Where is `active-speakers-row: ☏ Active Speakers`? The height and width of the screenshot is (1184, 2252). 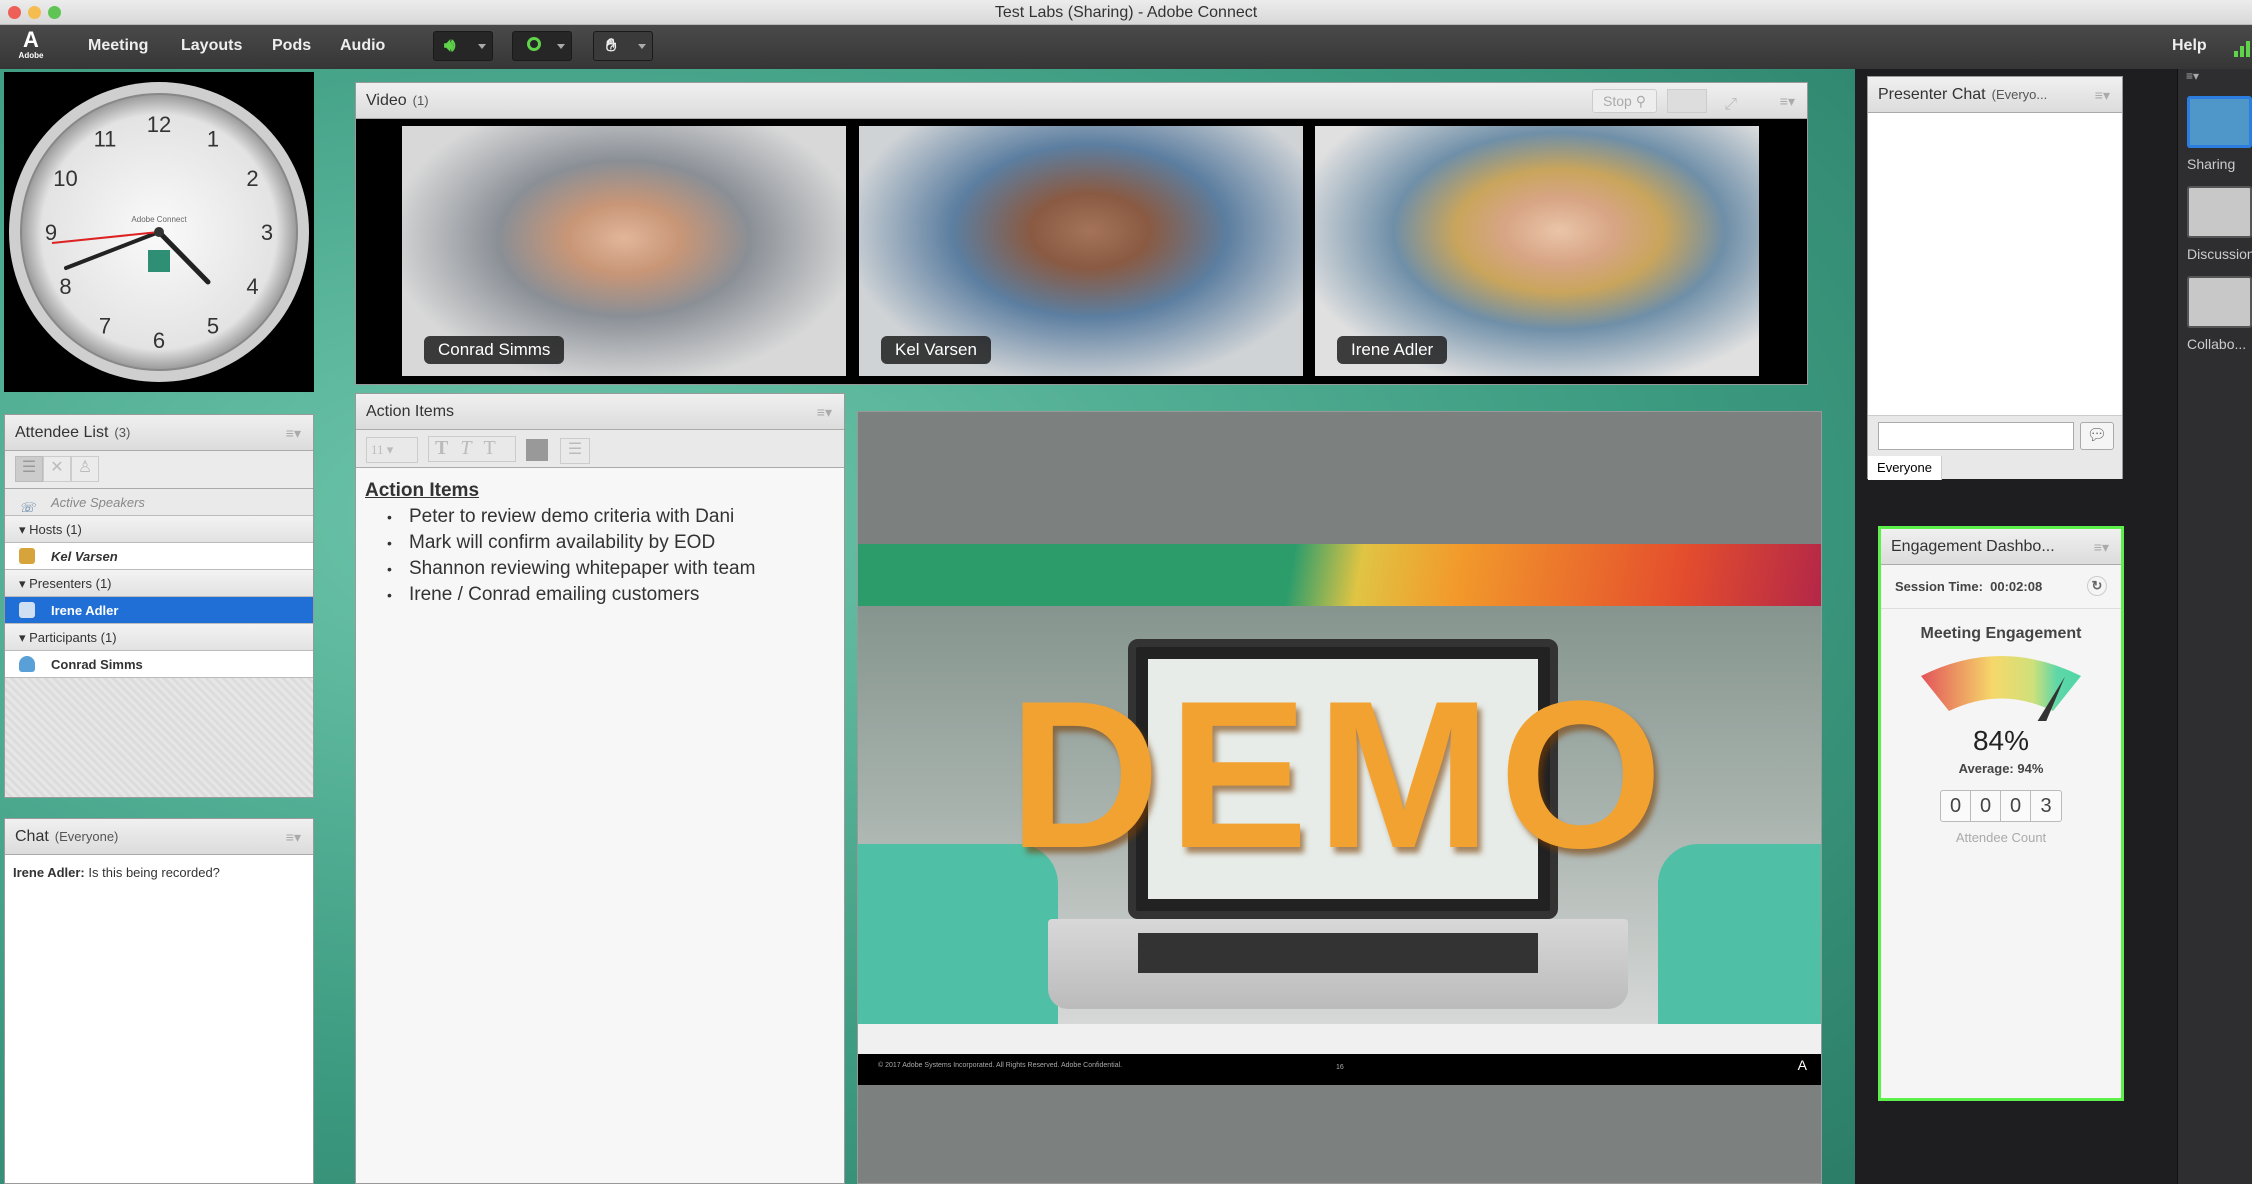 active-speakers-row: ☏ Active Speakers is located at coordinates (159, 502).